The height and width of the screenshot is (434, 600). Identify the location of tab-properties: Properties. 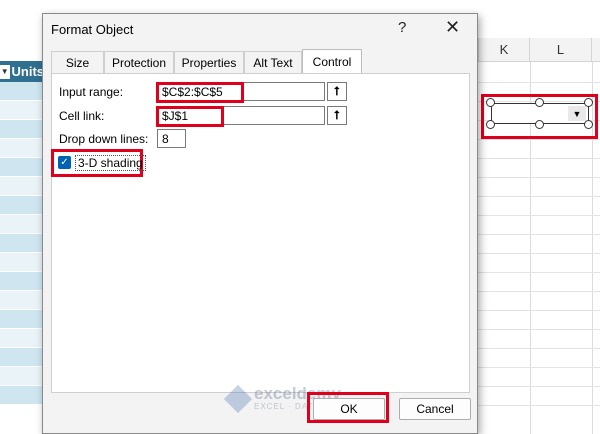
(209, 62).